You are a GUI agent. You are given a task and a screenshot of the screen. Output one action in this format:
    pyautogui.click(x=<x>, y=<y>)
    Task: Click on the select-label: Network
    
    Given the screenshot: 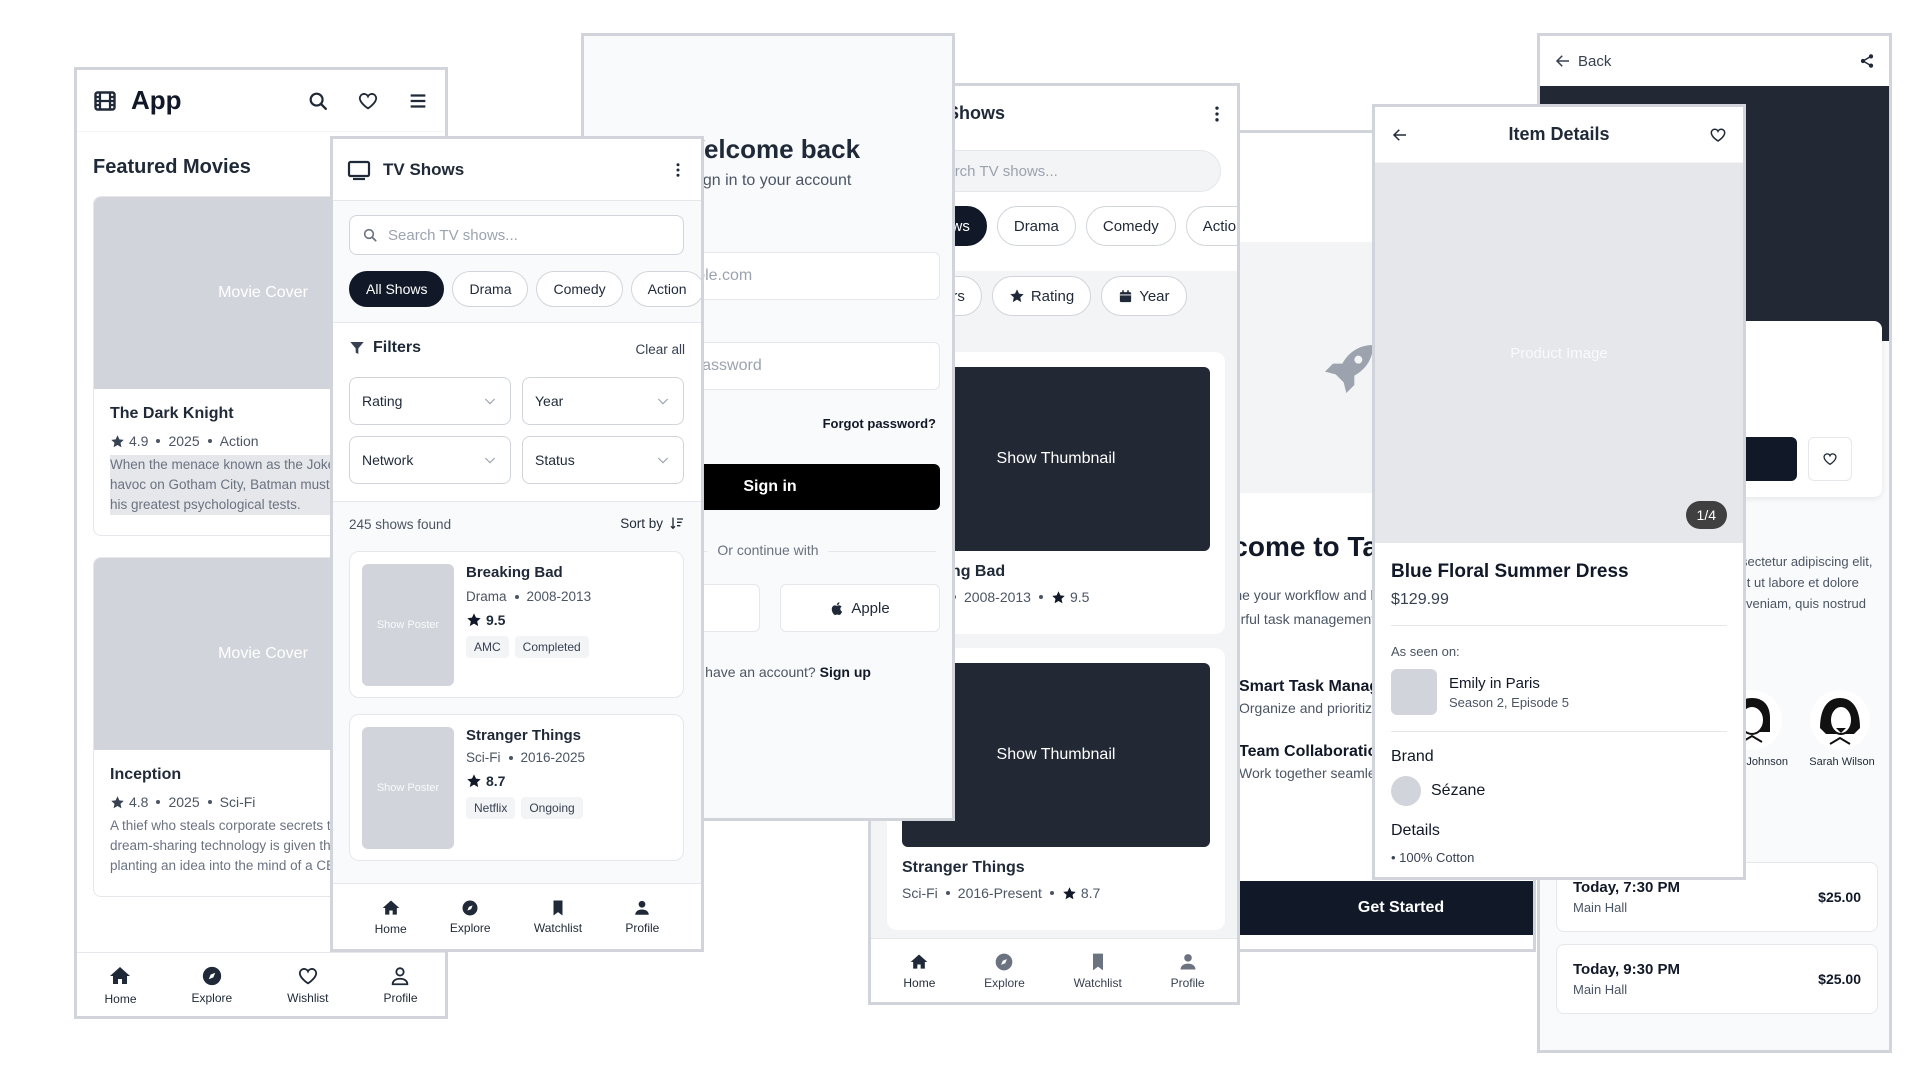 What is the action you would take?
    pyautogui.click(x=388, y=460)
    